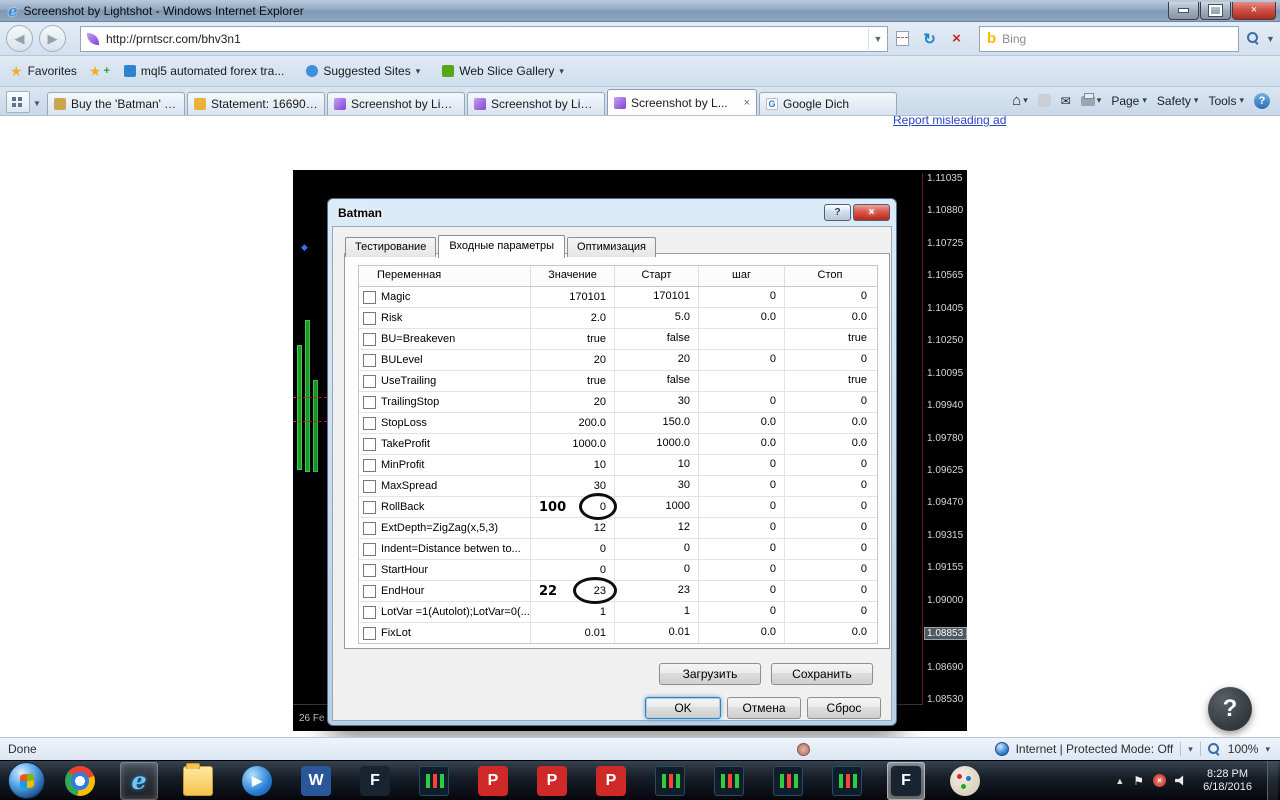 Image resolution: width=1280 pixels, height=800 pixels. What do you see at coordinates (830, 339) in the screenshot?
I see `param-stop-cell: true` at bounding box center [830, 339].